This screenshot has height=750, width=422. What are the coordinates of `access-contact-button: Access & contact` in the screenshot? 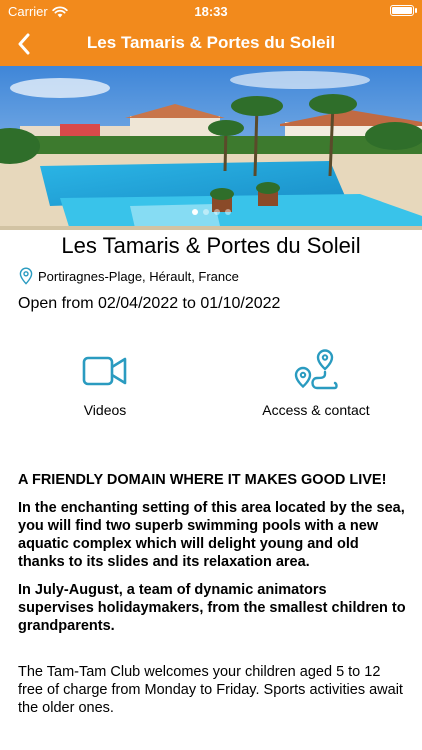 It's located at (316, 383).